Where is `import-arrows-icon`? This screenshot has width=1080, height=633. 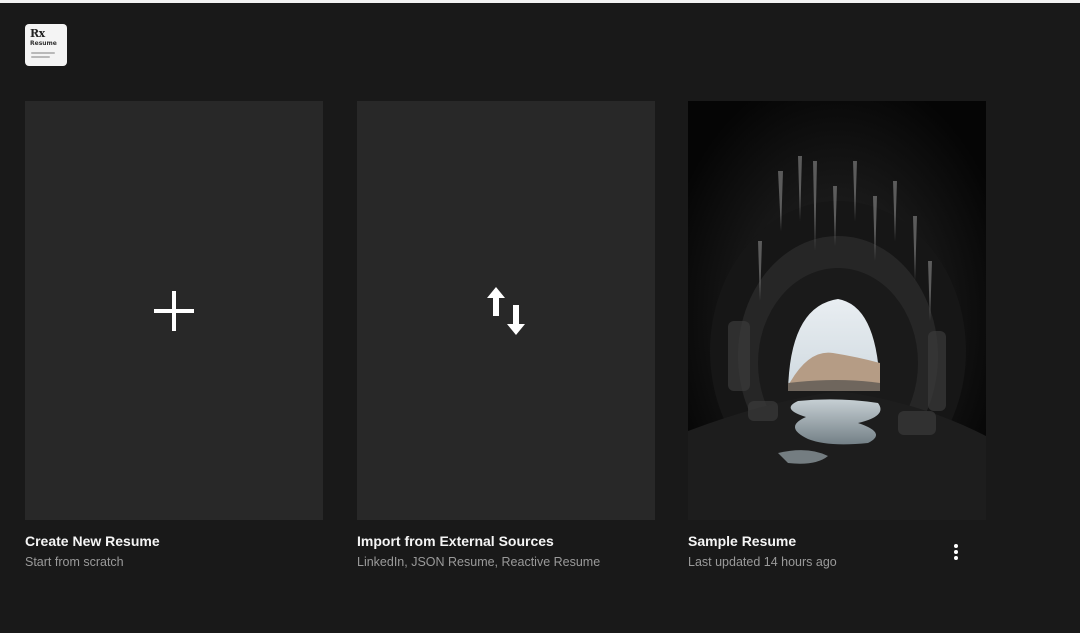 import-arrows-icon is located at coordinates (506, 310).